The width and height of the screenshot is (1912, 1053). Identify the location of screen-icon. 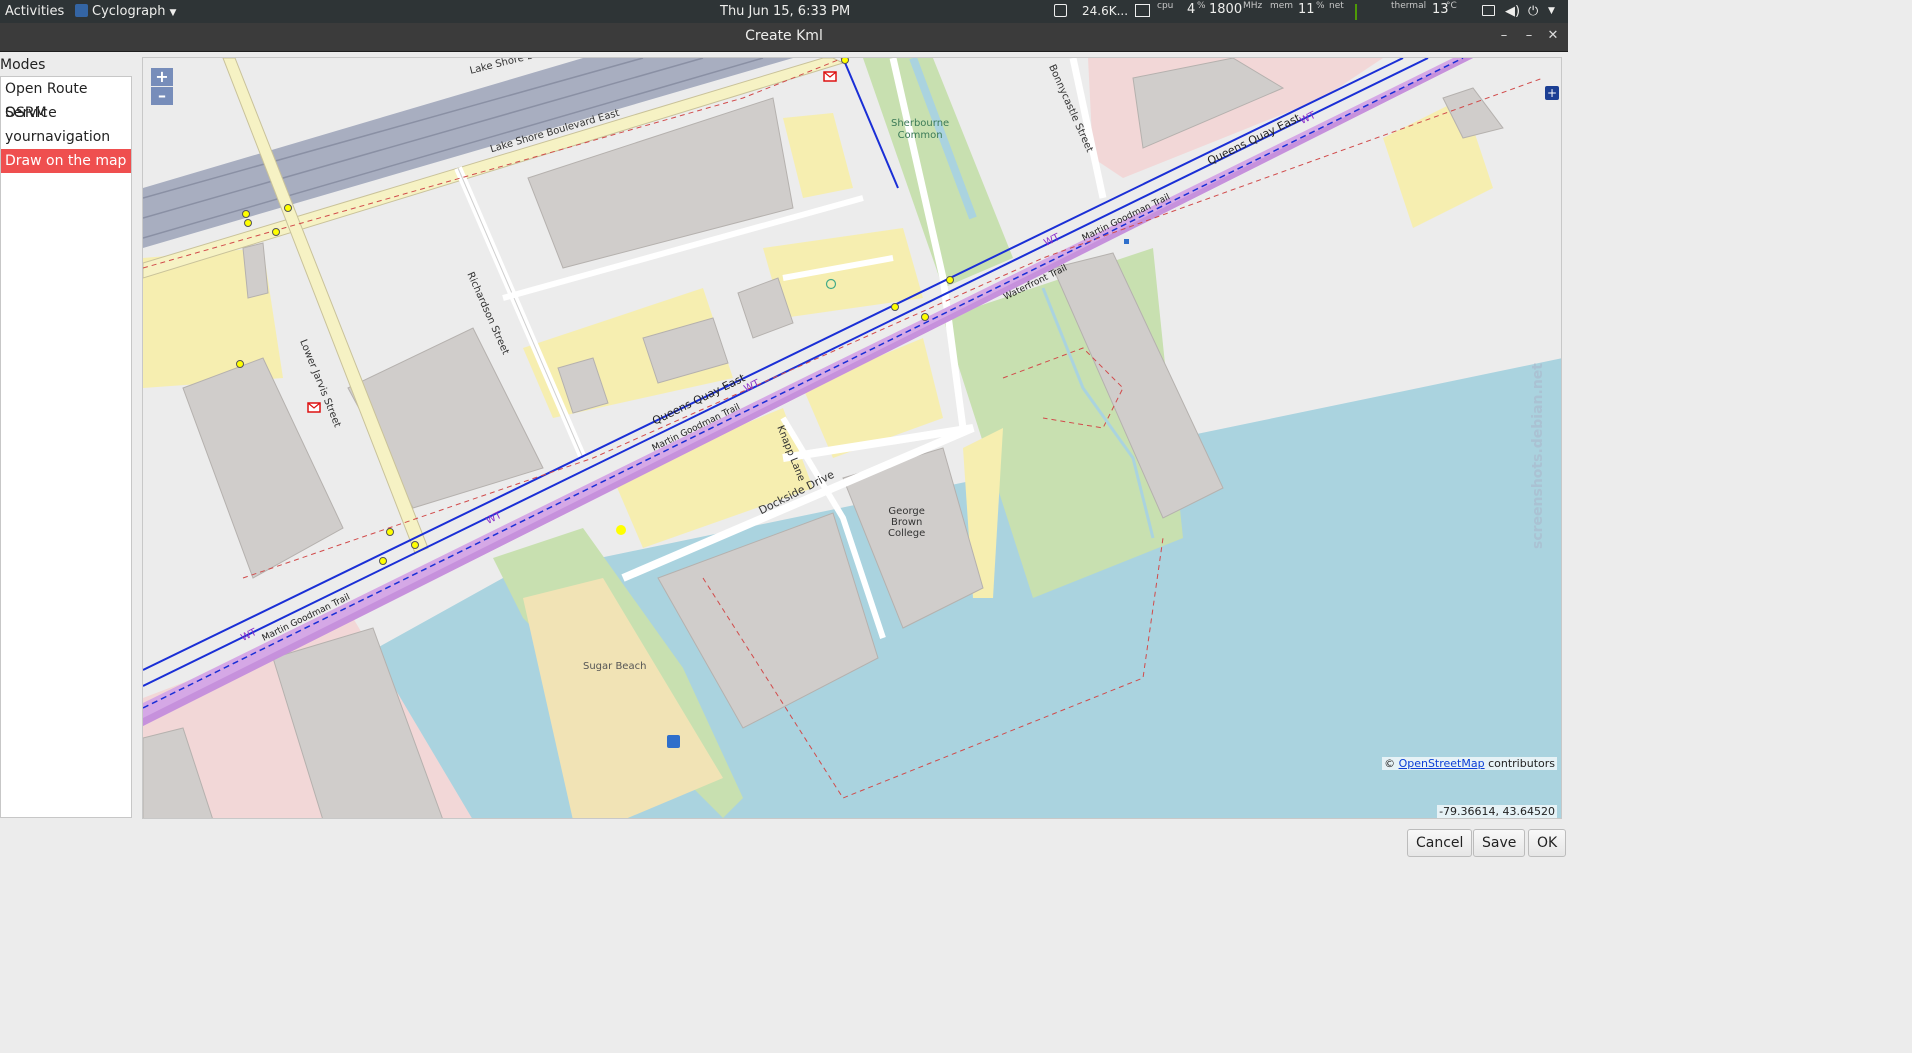
(1060, 11).